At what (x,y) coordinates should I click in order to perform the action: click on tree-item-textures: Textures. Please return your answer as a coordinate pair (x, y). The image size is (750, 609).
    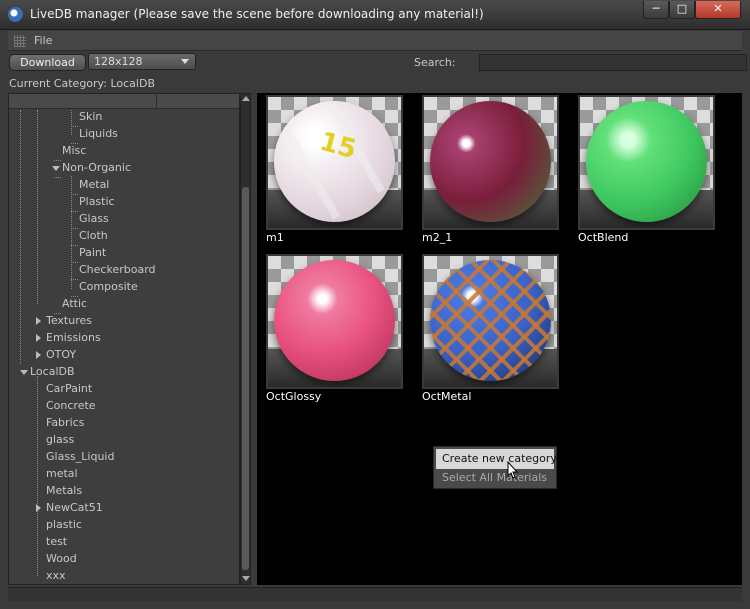
    Looking at the image, I should click on (64, 321).